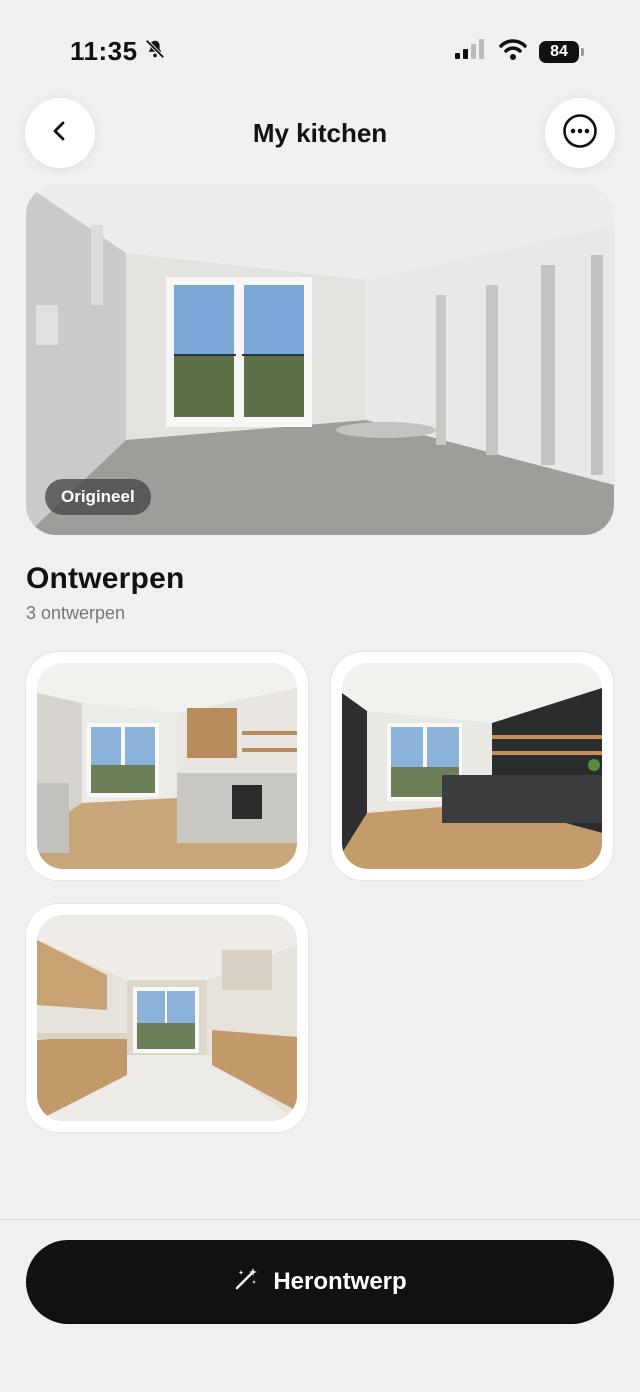 Image resolution: width=640 pixels, height=1392 pixels. What do you see at coordinates (155, 51) in the screenshot?
I see `bell-slash-icon` at bounding box center [155, 51].